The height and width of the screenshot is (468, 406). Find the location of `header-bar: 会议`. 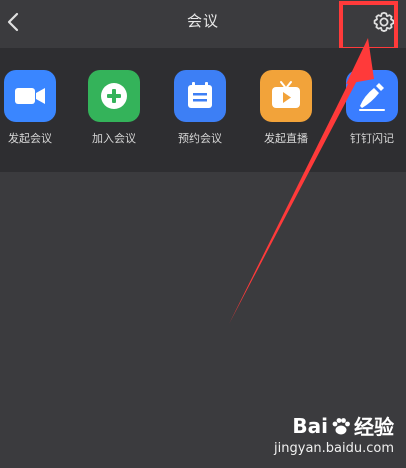

header-bar: 会议 is located at coordinates (203, 23).